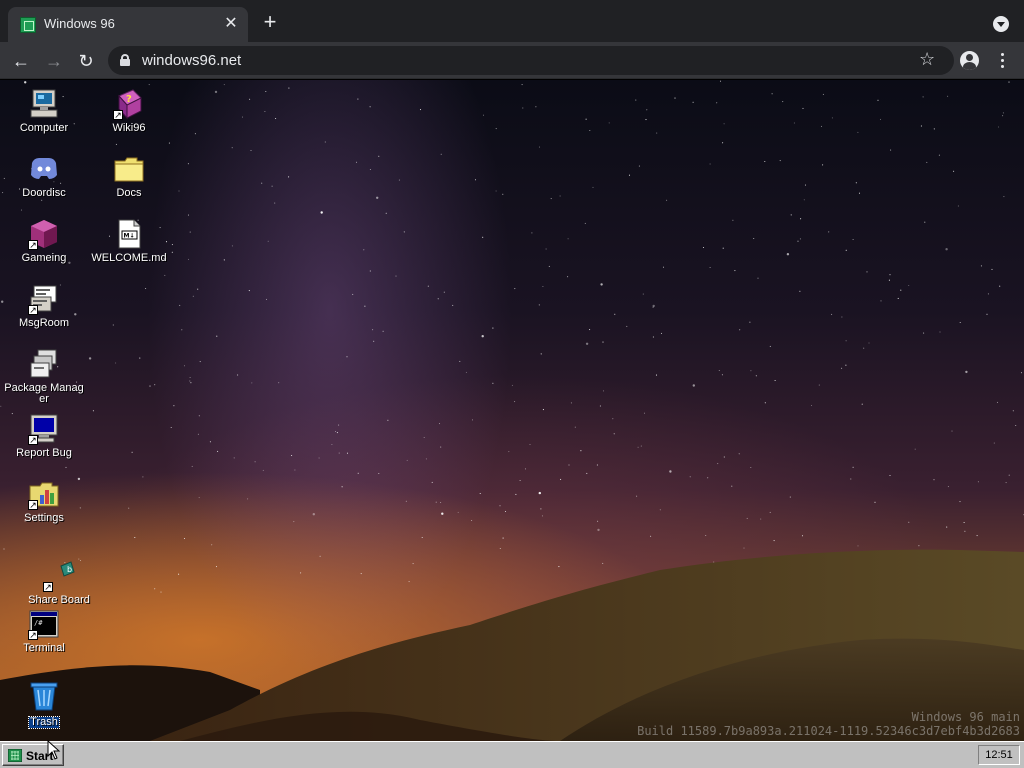 This screenshot has width=1024, height=768. I want to click on tab-close-icon: ✕, so click(231, 24).